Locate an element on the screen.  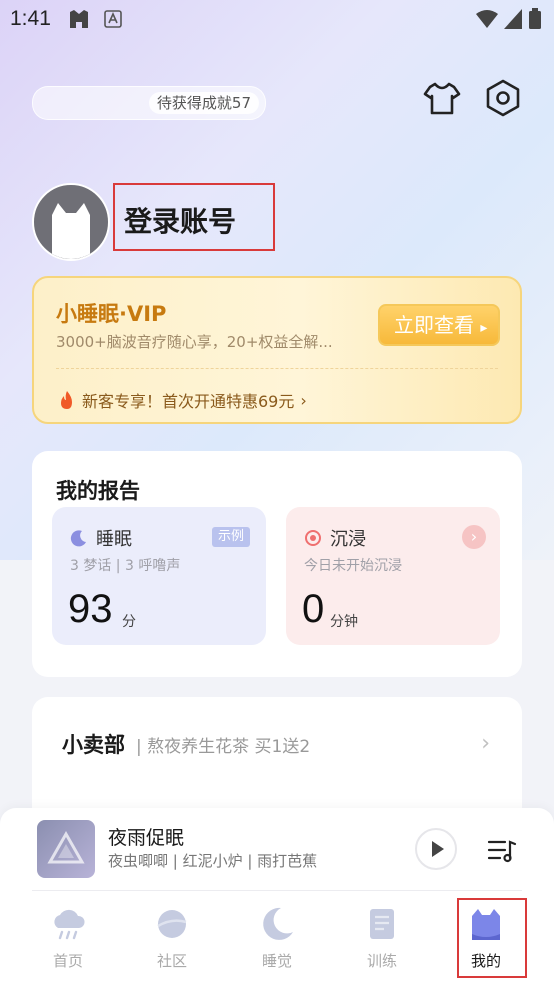
triangle-logo-icon is located at coordinates (66, 847).